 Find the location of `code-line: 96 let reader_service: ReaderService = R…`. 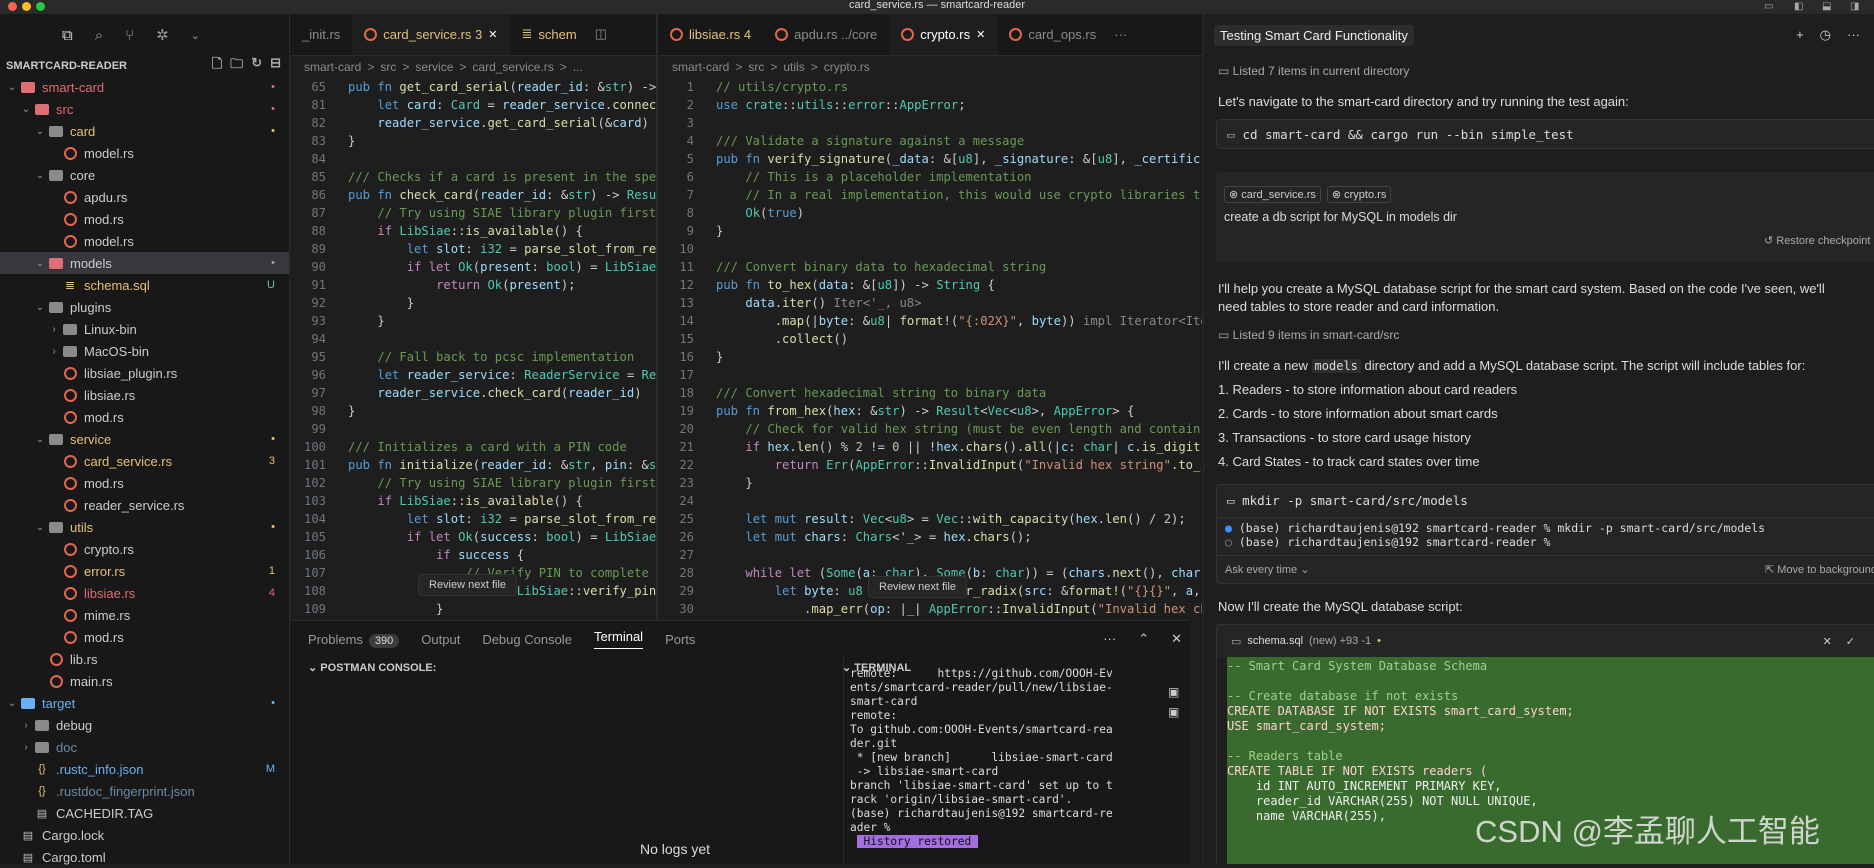

code-line: 96 let reader_service: ReaderService = R… is located at coordinates (474, 375).